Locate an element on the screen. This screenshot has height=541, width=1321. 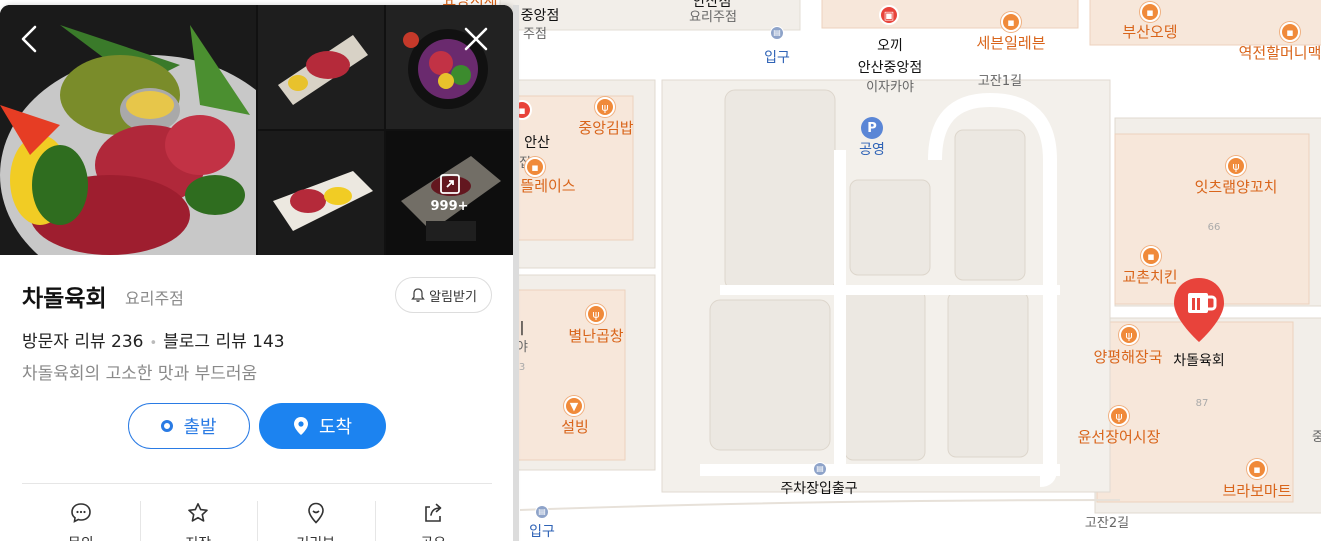
map-label-top-partial-4: 주점 is located at coordinates (535, 34).